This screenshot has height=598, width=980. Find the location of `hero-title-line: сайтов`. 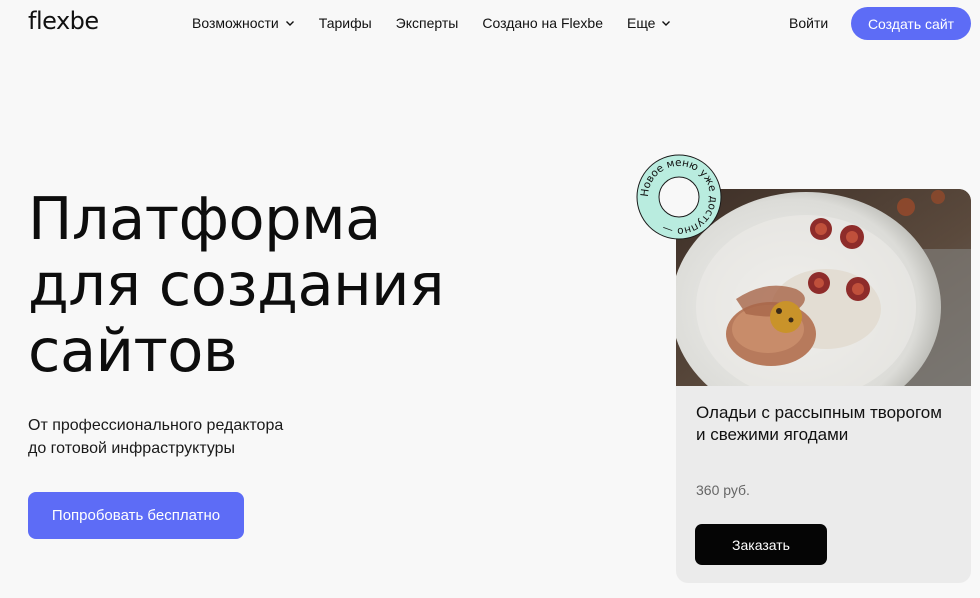

hero-title-line: сайтов is located at coordinates (133, 350).